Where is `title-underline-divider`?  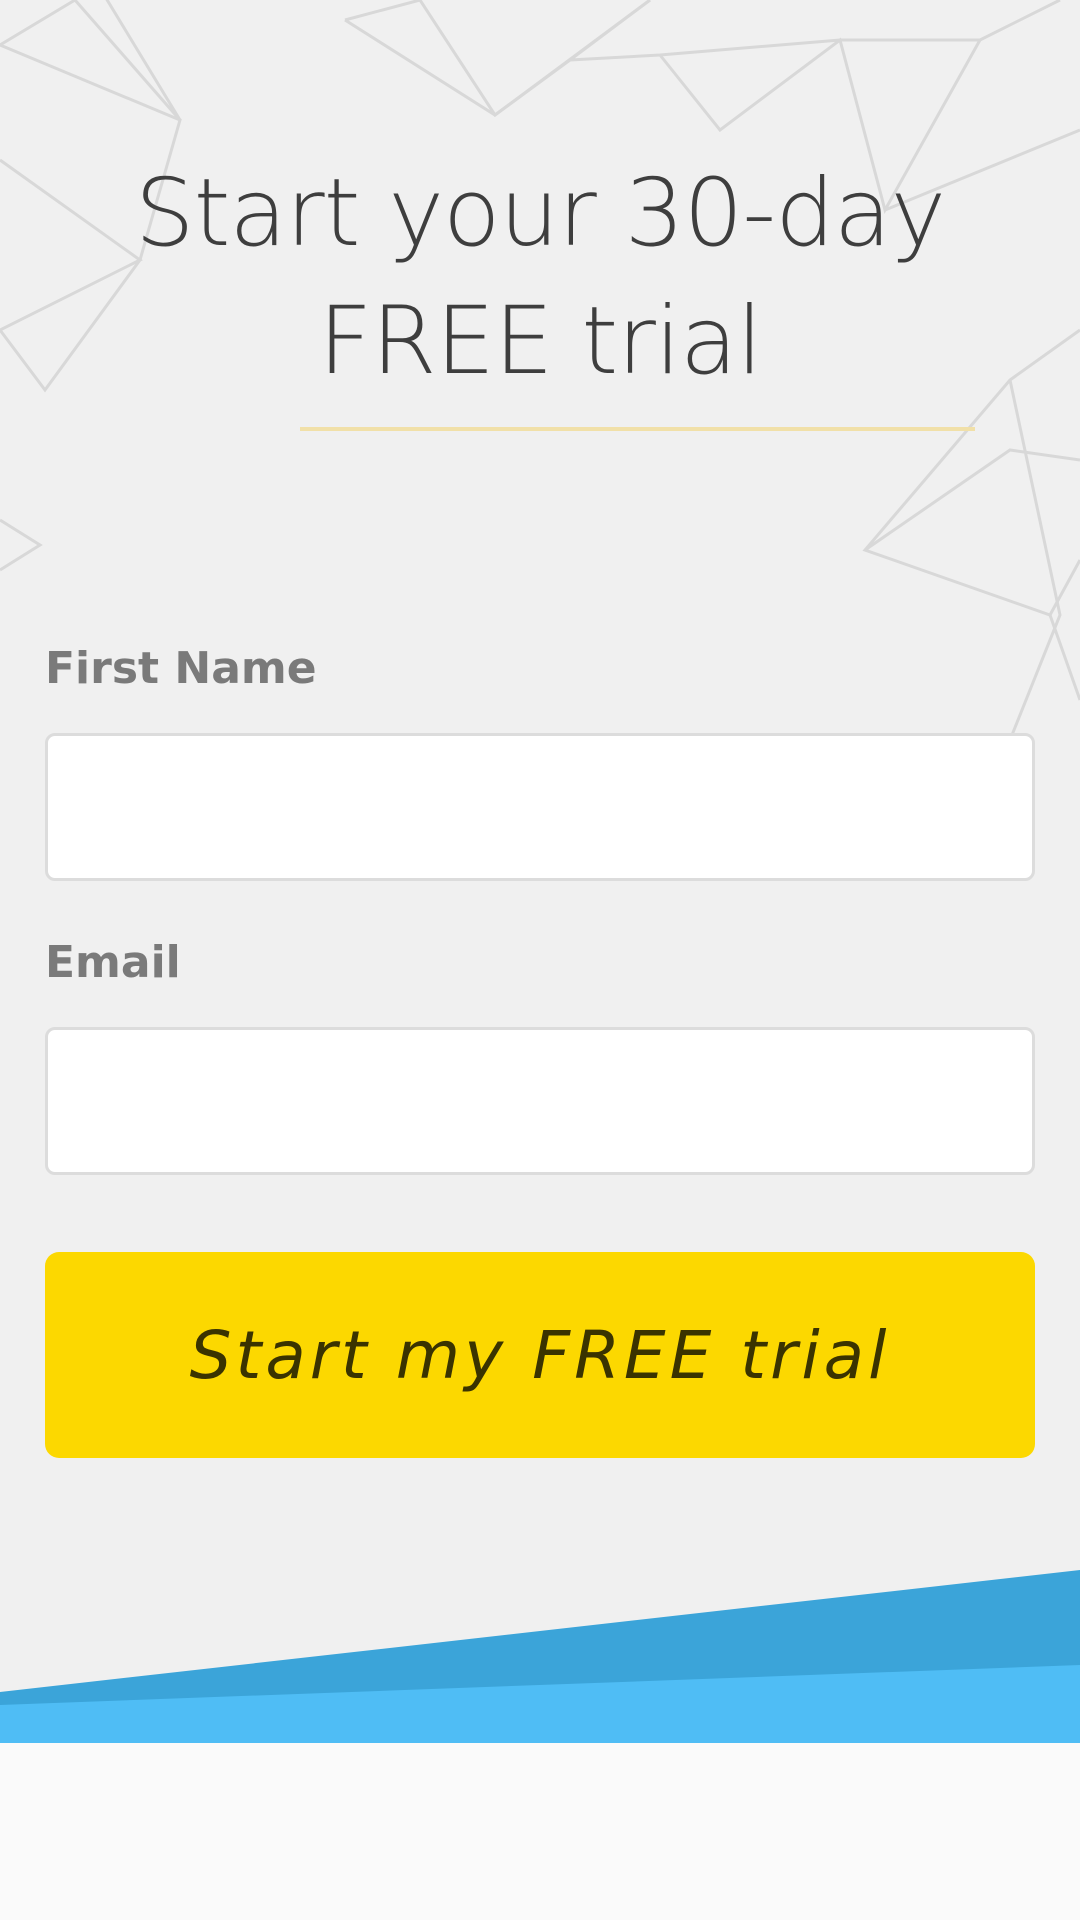
title-underline-divider is located at coordinates (637, 429).